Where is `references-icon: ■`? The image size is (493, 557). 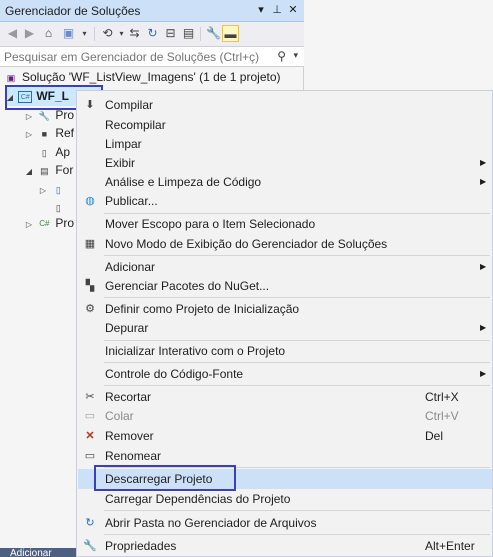
references-icon: ■ is located at coordinates (44, 133).